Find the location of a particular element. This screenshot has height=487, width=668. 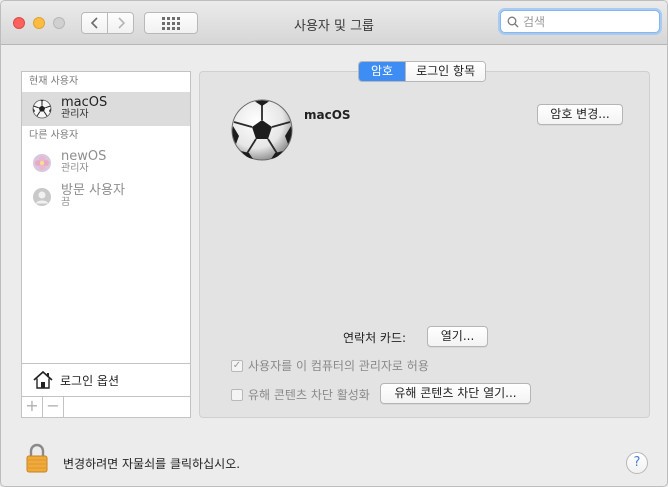

parental-controls-row: 유해 콘텐츠 차단 활성화 is located at coordinates (300, 394).